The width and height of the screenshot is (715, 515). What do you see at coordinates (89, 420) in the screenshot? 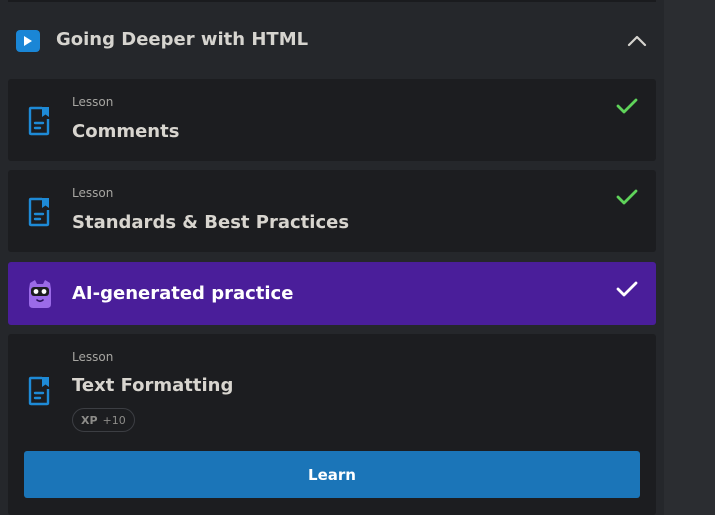
I see `xp-label: XP` at bounding box center [89, 420].